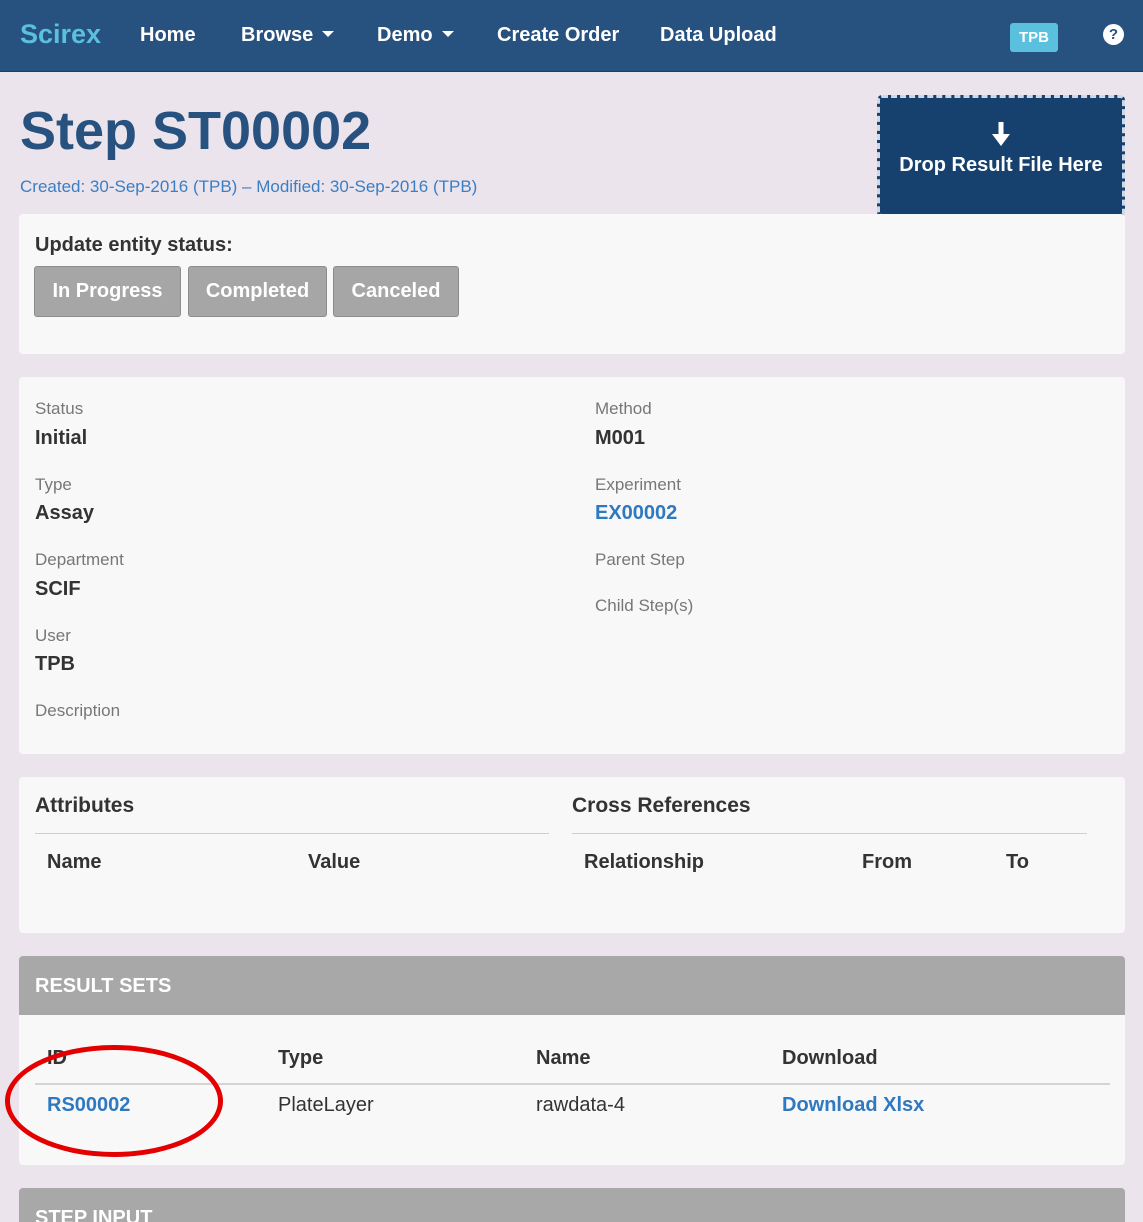  I want to click on department-label: Department, so click(79, 559).